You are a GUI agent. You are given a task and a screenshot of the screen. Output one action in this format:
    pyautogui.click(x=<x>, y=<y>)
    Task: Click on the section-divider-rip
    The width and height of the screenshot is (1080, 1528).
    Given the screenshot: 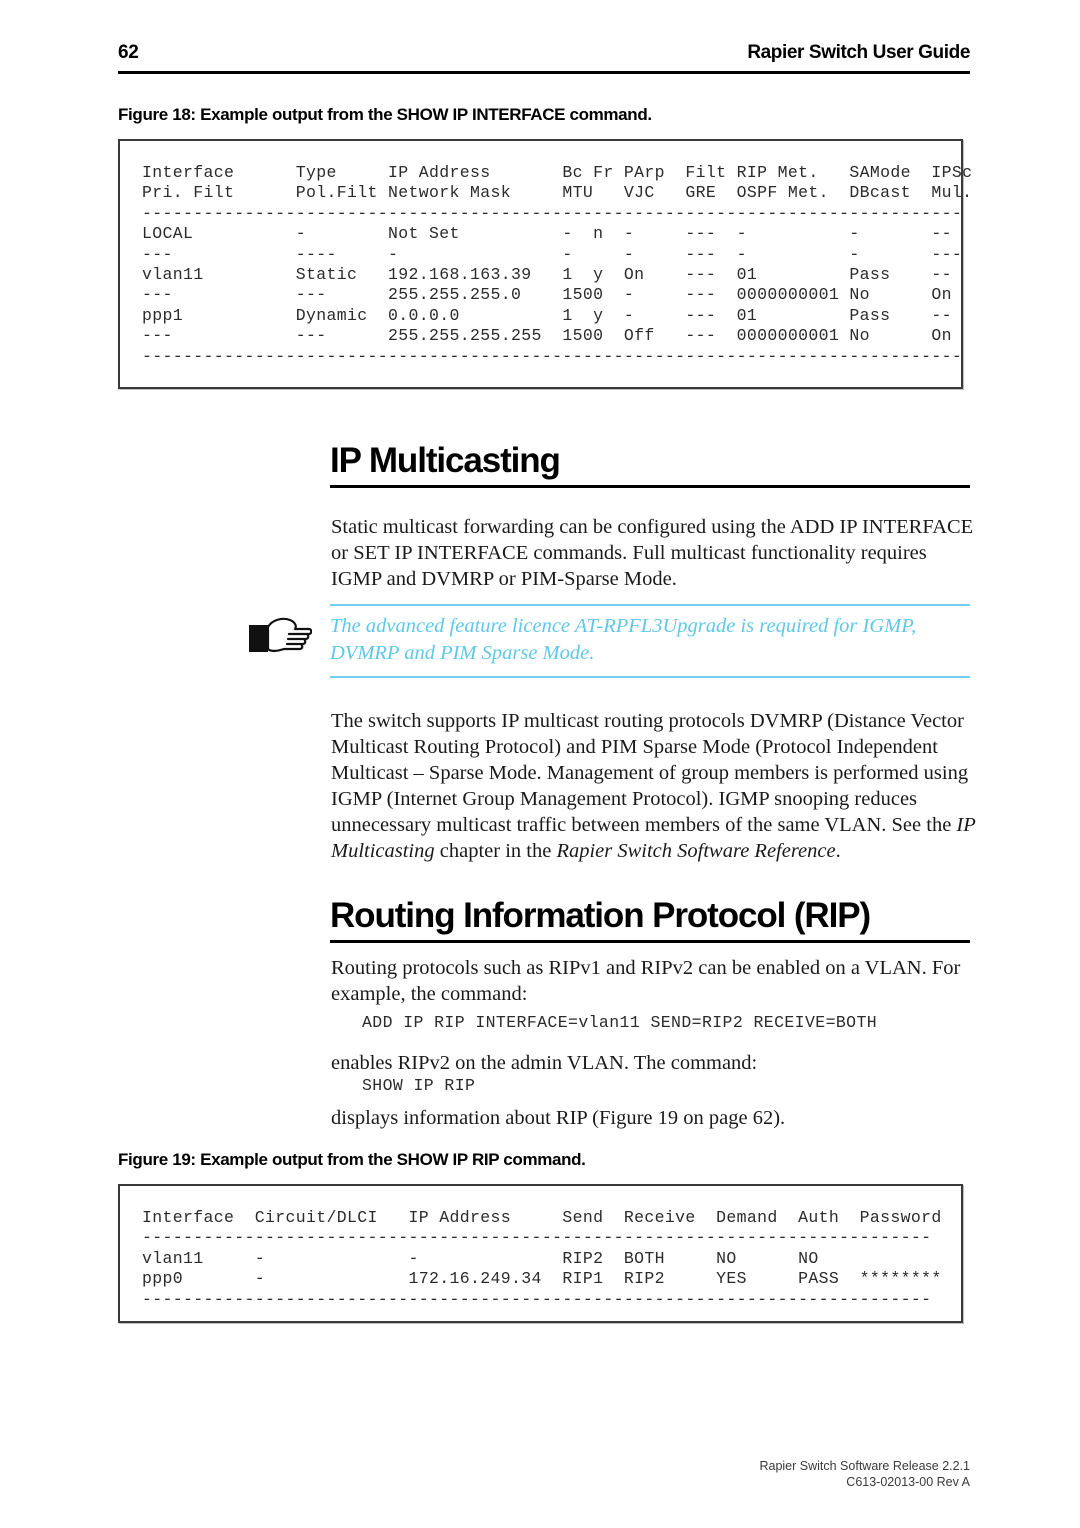 What is the action you would take?
    pyautogui.click(x=650, y=941)
    